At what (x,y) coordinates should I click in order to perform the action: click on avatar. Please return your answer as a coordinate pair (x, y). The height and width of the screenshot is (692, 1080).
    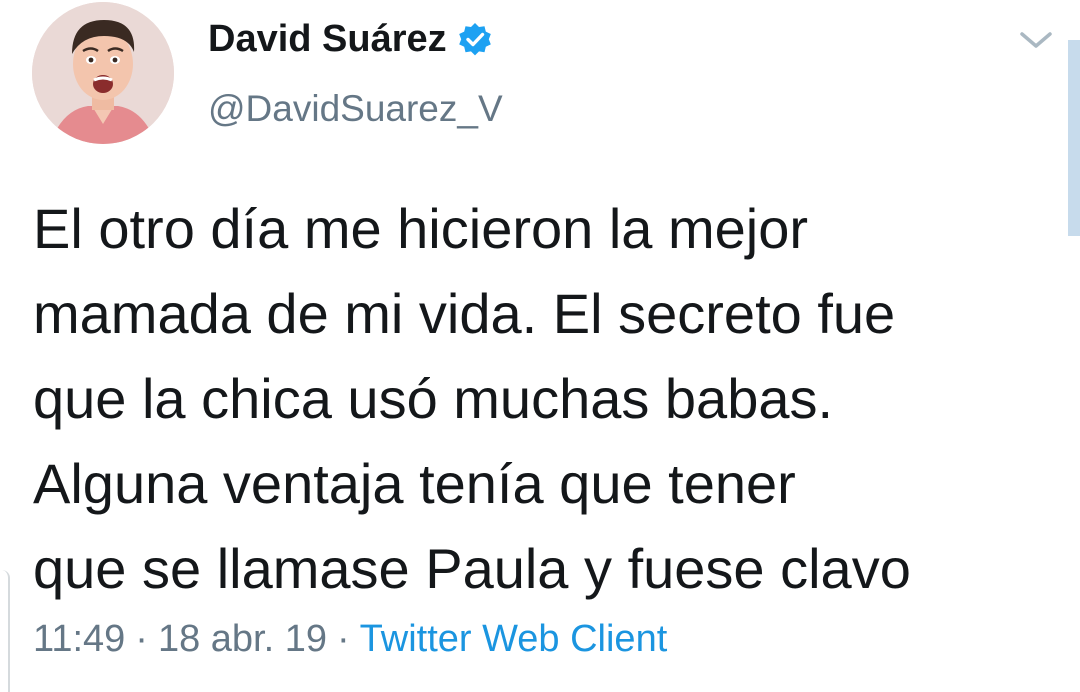
    Looking at the image, I should click on (103, 73).